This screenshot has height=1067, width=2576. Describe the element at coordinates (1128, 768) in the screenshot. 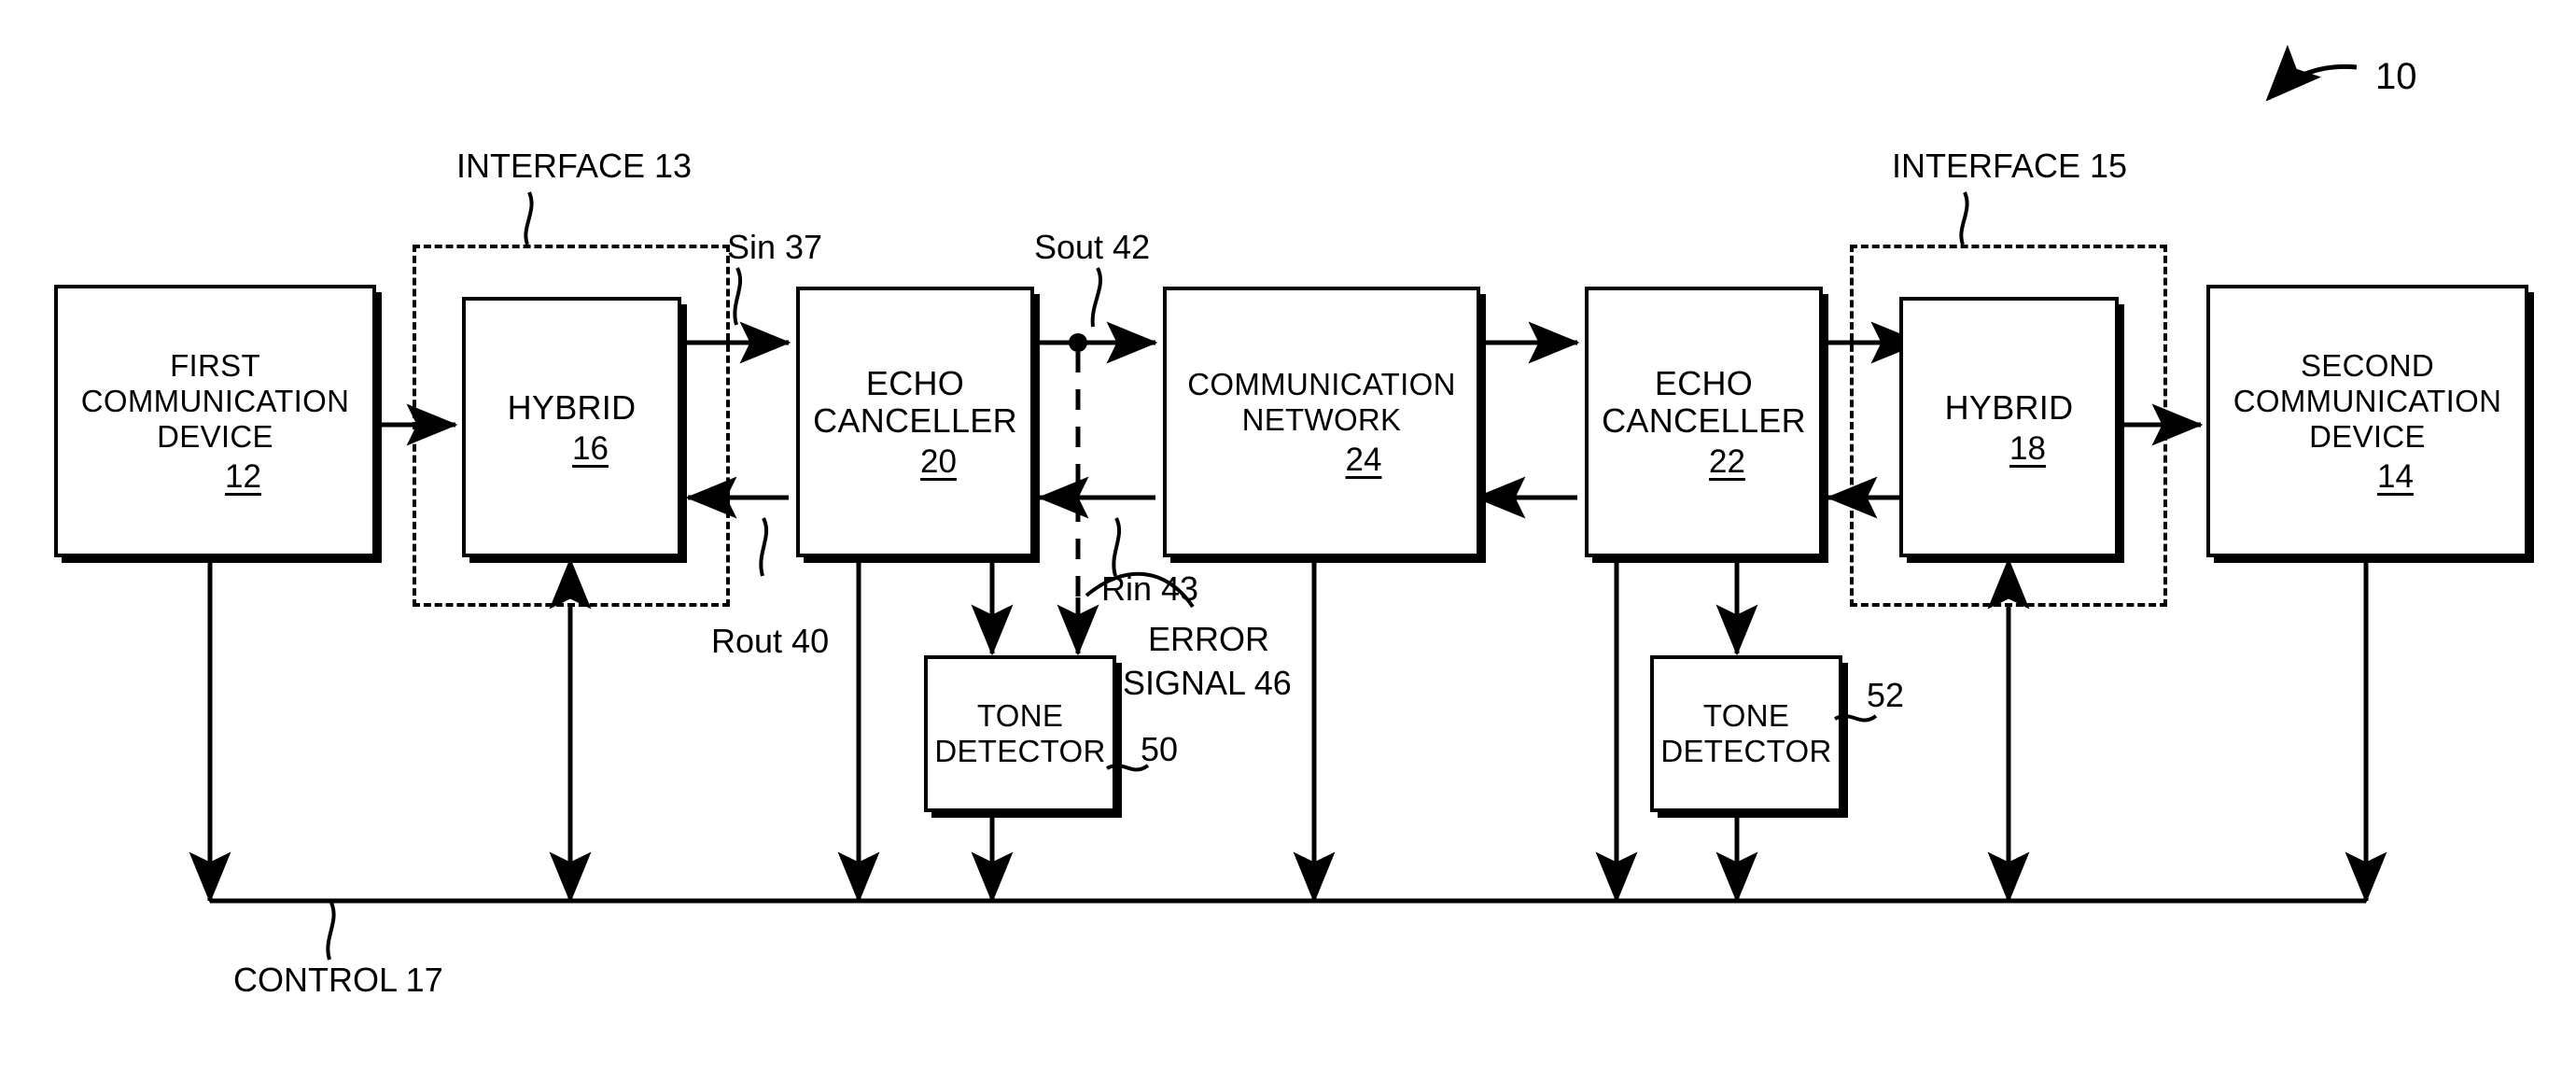

I see `tone-detector-50-leader` at that location.